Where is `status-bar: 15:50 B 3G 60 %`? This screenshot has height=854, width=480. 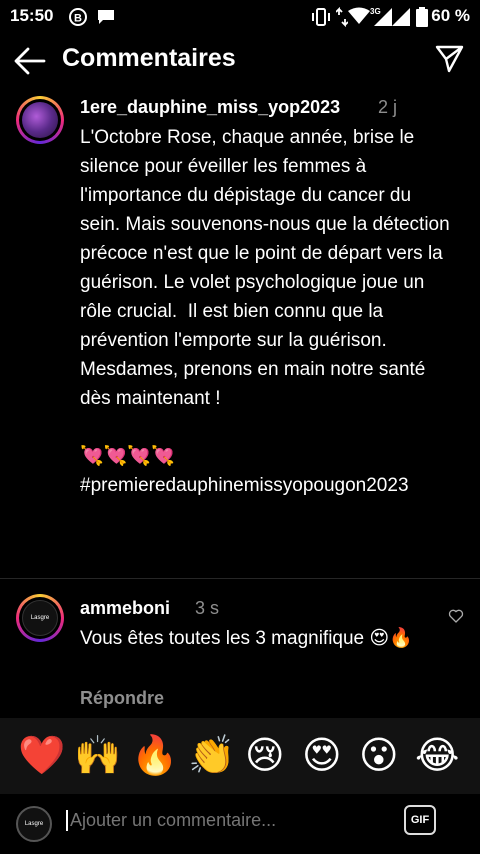 status-bar: 15:50 B 3G 60 % is located at coordinates (240, 16).